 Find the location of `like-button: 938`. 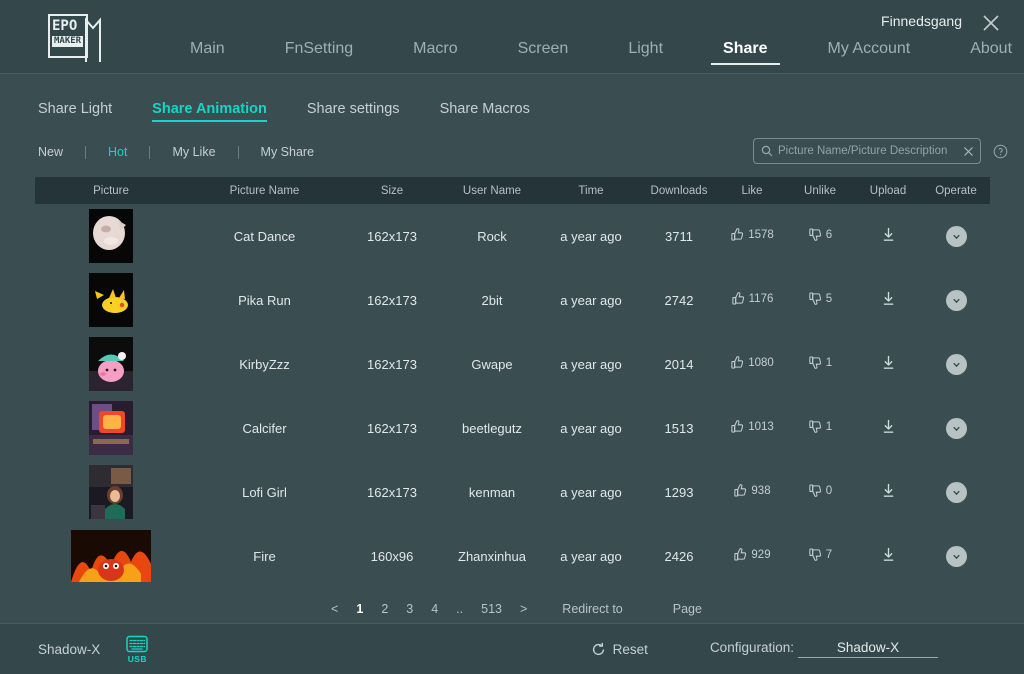

like-button: 938 is located at coordinates (752, 490).